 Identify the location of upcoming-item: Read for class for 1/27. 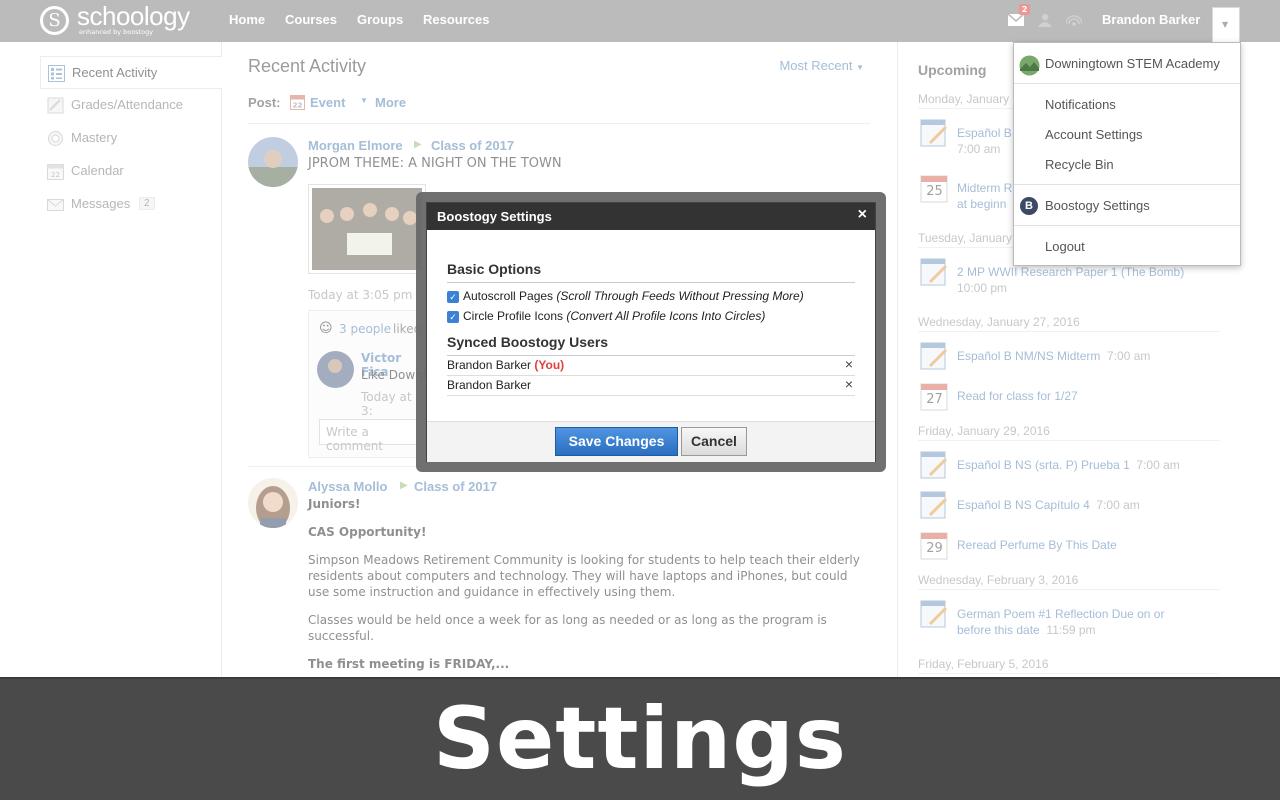
(1087, 396).